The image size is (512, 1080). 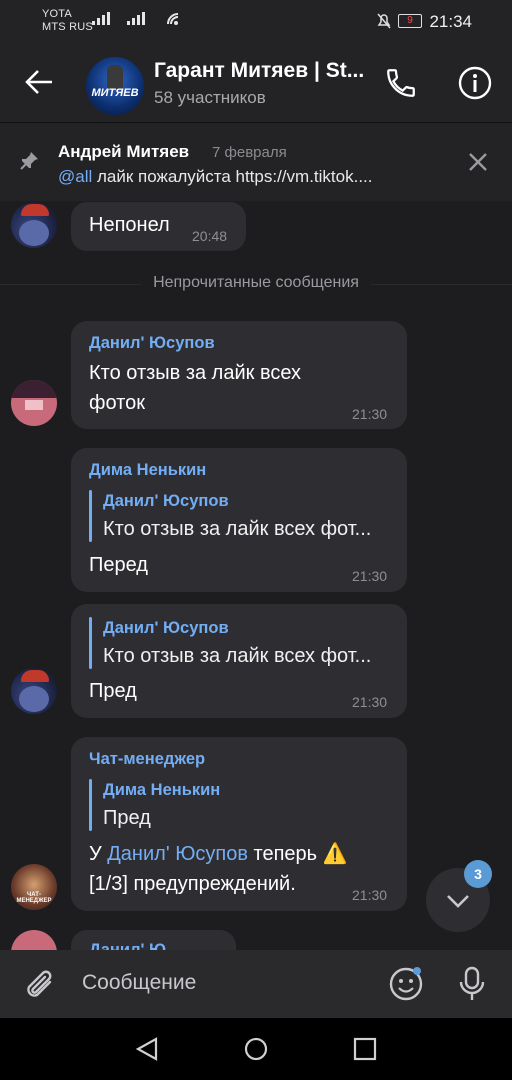 I want to click on carrier-1: YOTA, so click(x=57, y=14).